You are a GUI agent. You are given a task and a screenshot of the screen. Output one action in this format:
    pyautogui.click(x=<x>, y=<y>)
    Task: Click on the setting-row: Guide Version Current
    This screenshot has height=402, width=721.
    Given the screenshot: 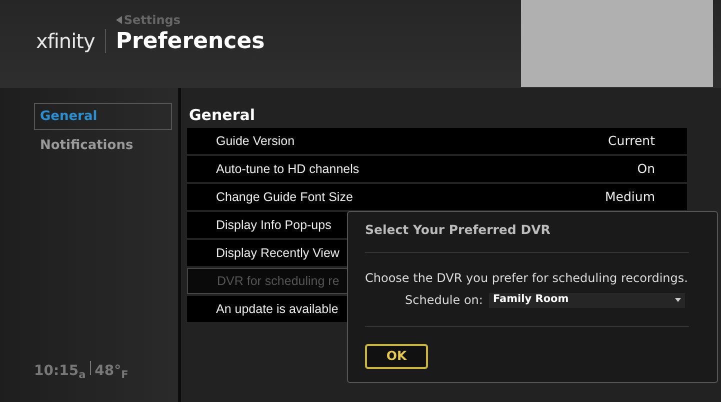 What is the action you would take?
    pyautogui.click(x=437, y=141)
    